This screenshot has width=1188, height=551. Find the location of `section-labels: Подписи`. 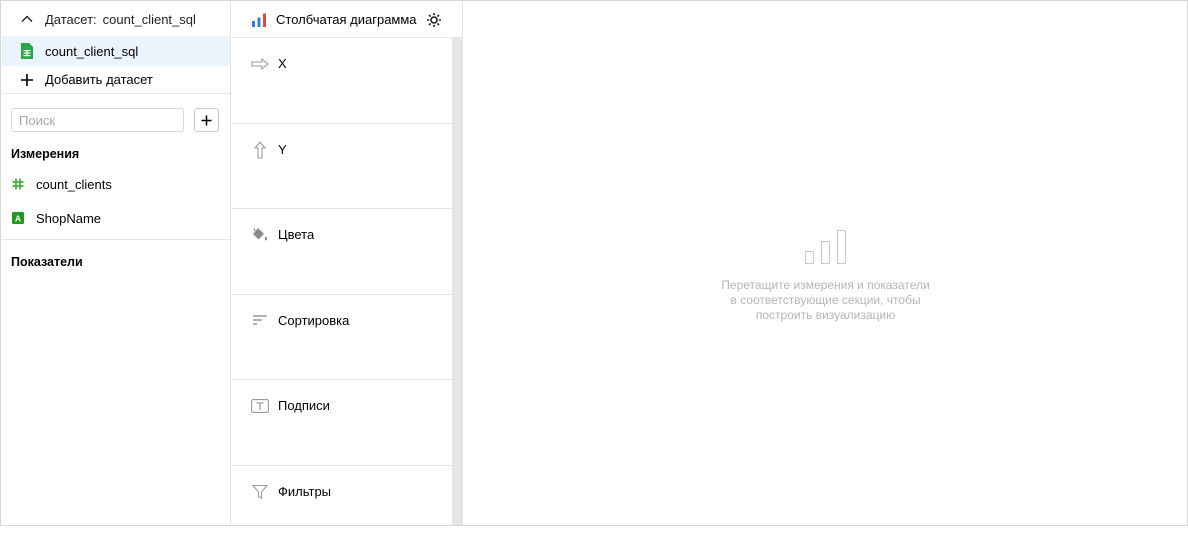

section-labels: Подписи is located at coordinates (342, 423).